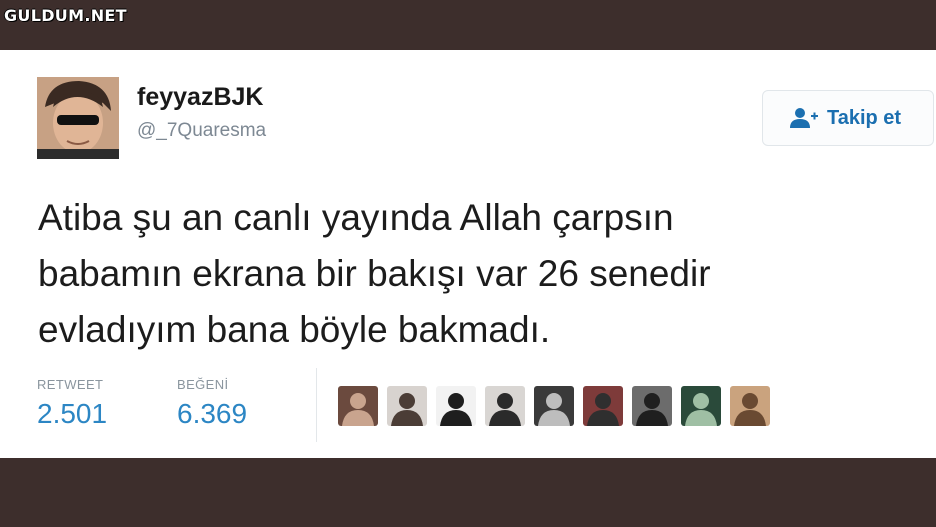 Image resolution: width=936 pixels, height=527 pixels. Describe the element at coordinates (70, 384) in the screenshot. I see `retweet-label: RETWEET` at that location.